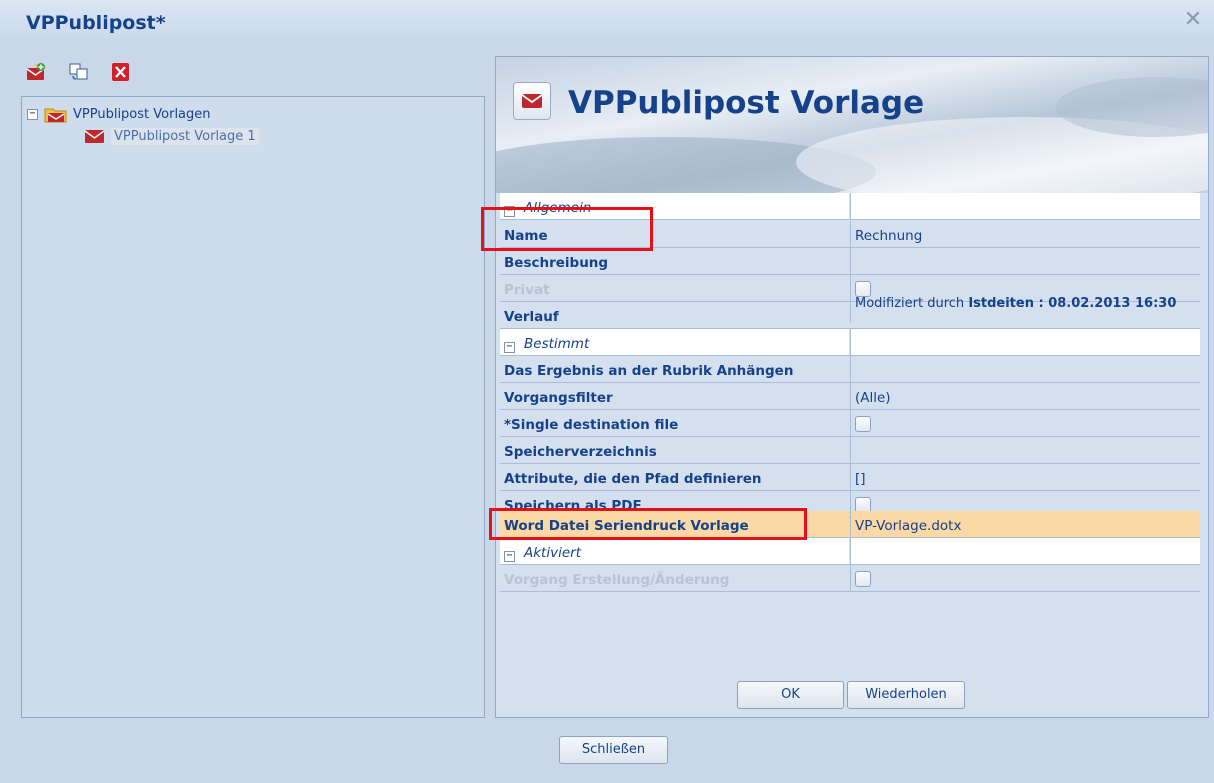 Image resolution: width=1214 pixels, height=783 pixels. Describe the element at coordinates (649, 371) in the screenshot. I see `property-label: Das Ergebnis an der Rubrik Anhängen` at that location.